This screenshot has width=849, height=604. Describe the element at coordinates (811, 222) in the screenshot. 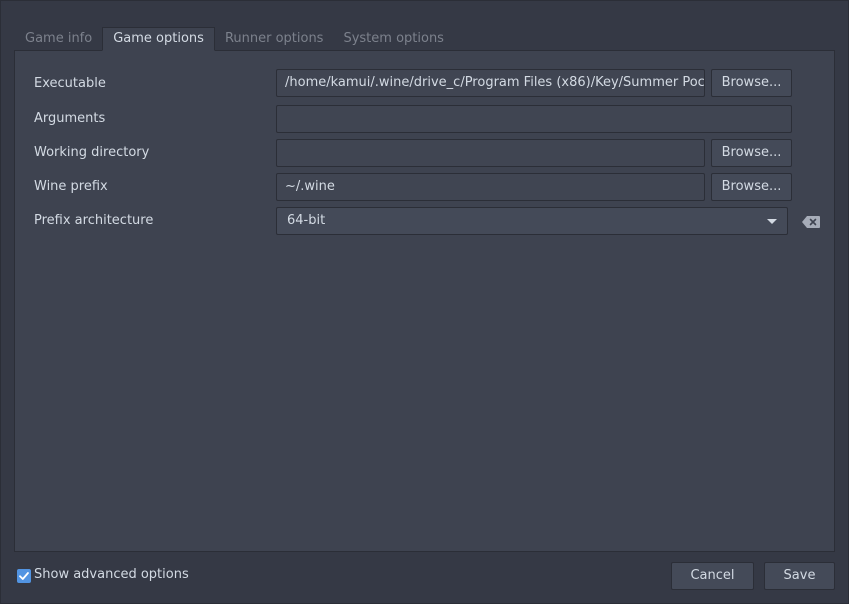

I see `clear-icon` at that location.